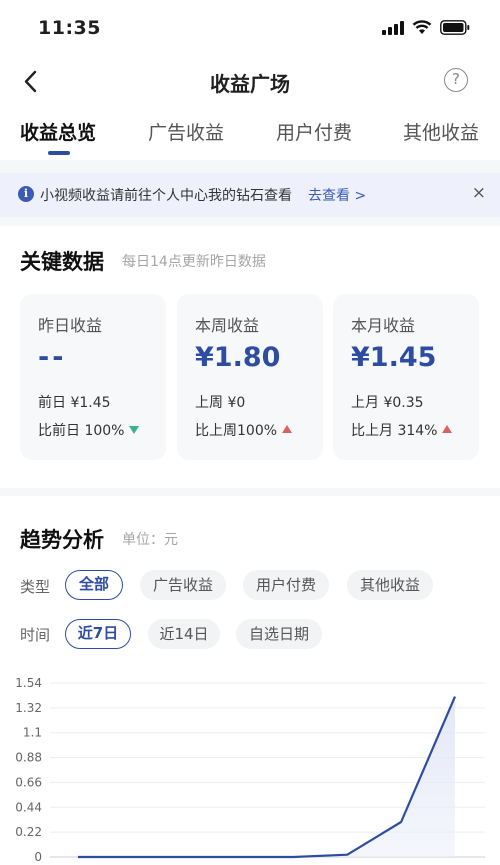 The image size is (500, 865). Describe the element at coordinates (394, 431) in the screenshot. I see `card-compare-text: 比上月 314%` at that location.